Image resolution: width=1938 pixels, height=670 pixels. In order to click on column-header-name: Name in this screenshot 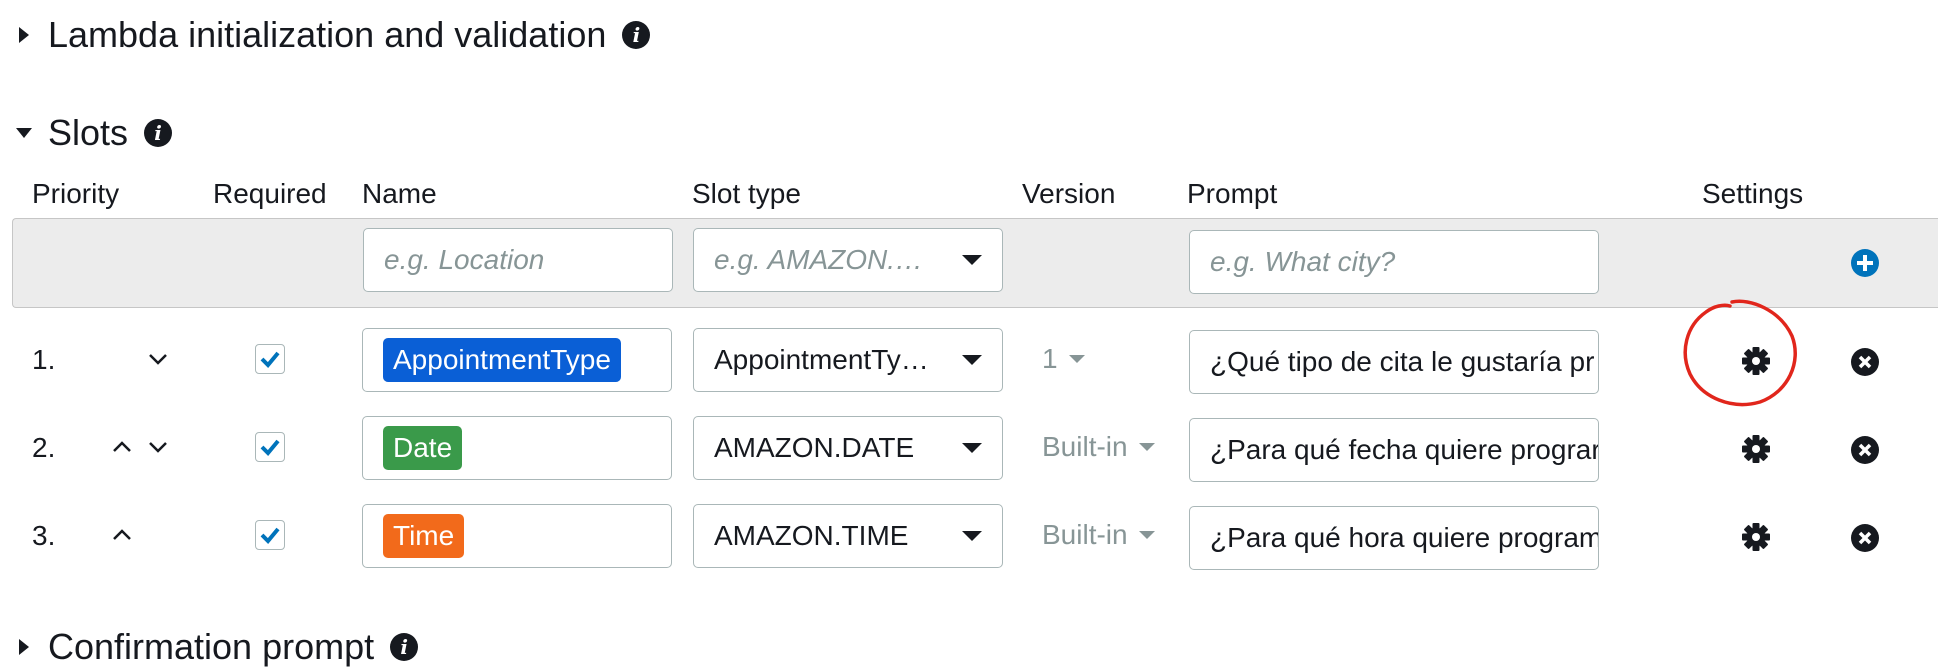, I will do `click(399, 193)`.